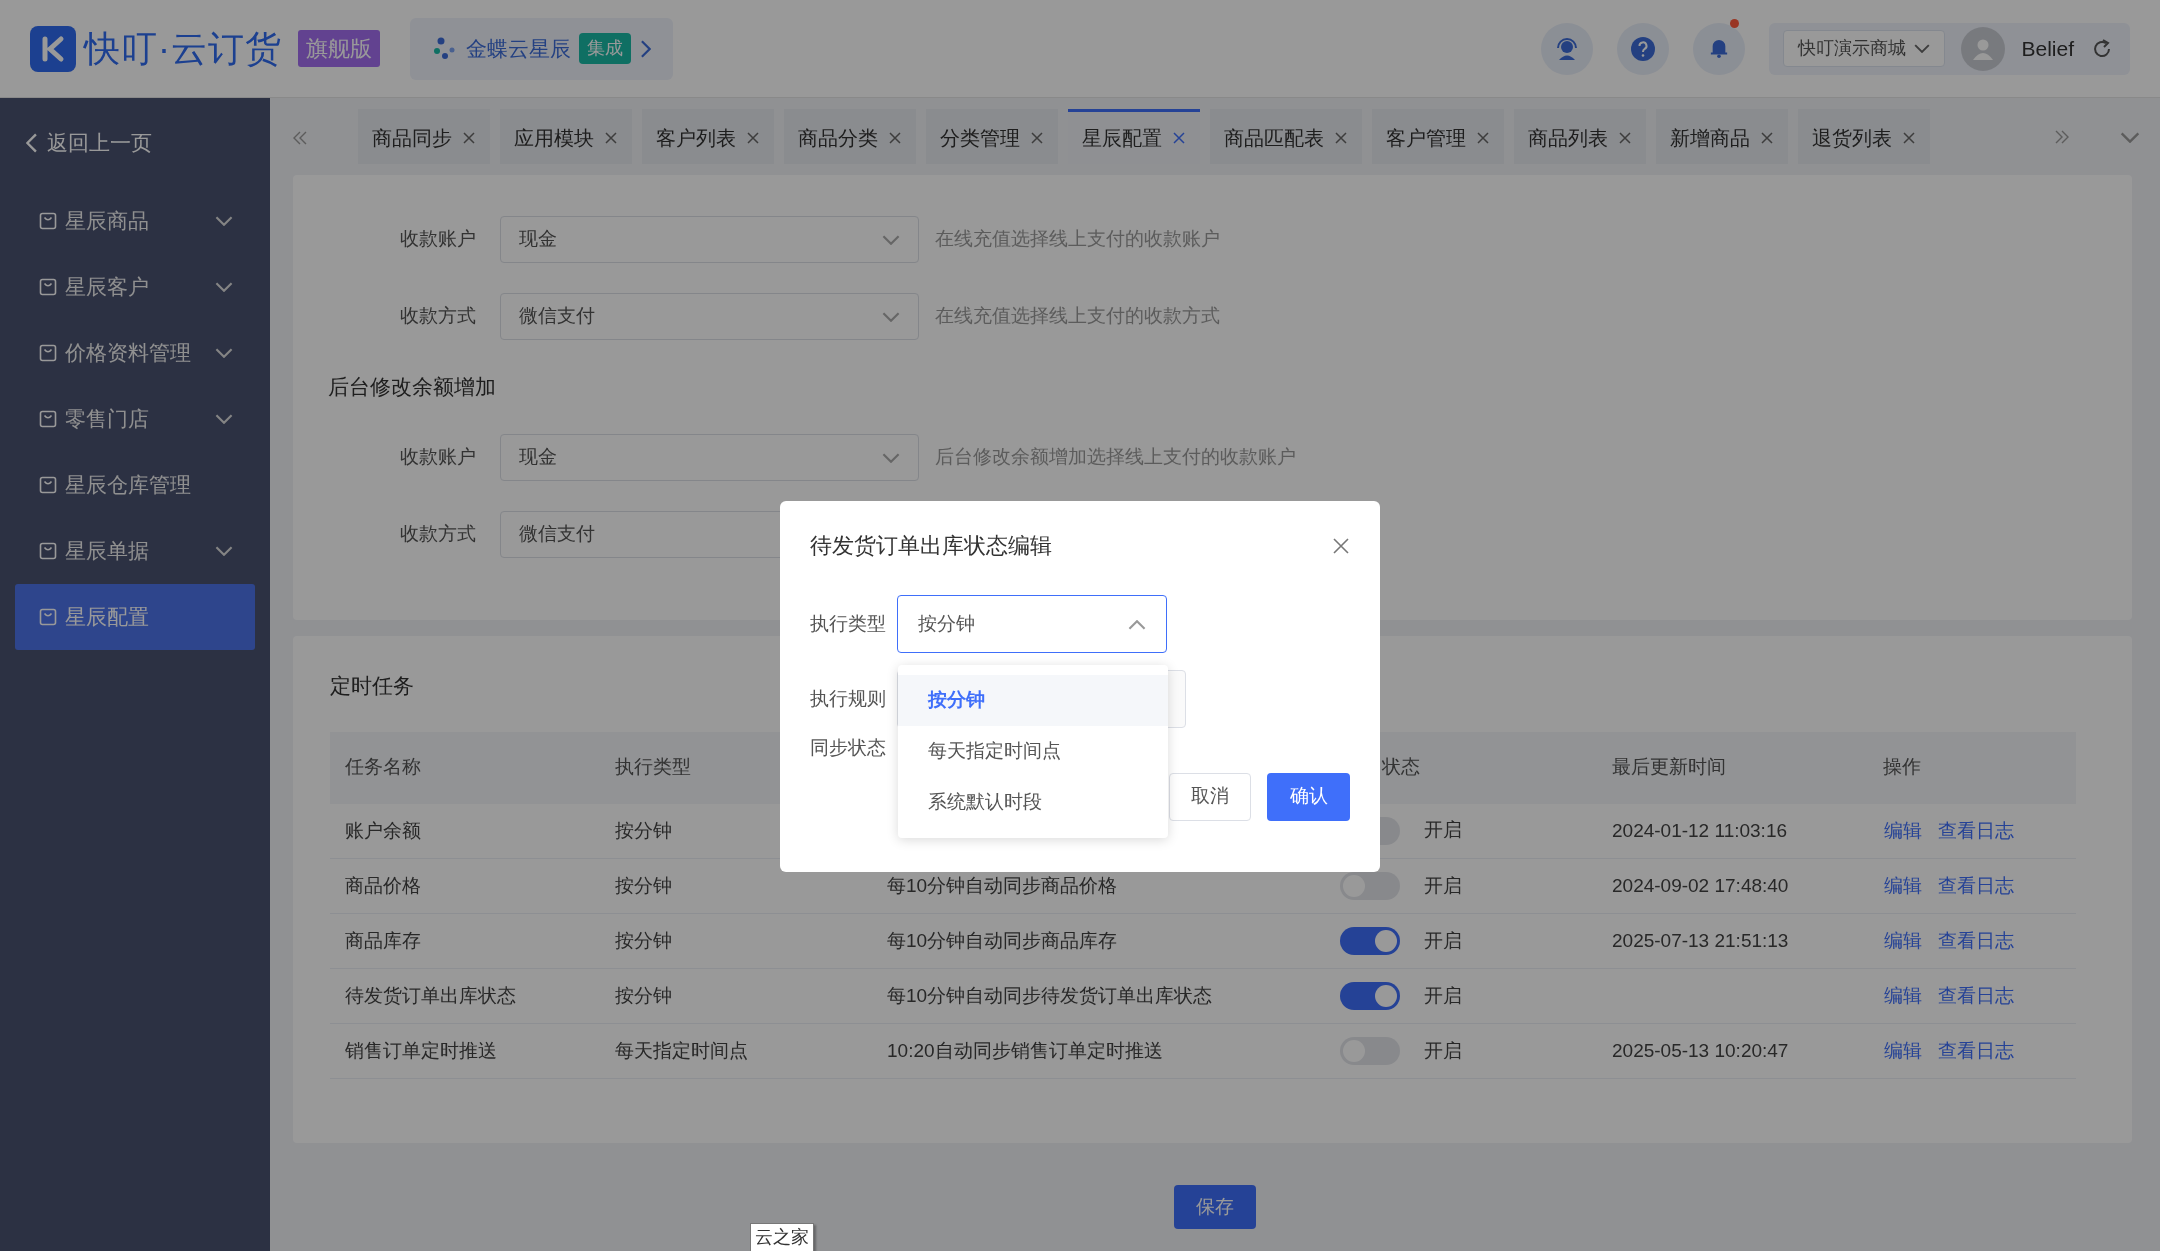  What do you see at coordinates (541, 48) in the screenshot?
I see `integration-link: 金蝶云星辰 集成` at bounding box center [541, 48].